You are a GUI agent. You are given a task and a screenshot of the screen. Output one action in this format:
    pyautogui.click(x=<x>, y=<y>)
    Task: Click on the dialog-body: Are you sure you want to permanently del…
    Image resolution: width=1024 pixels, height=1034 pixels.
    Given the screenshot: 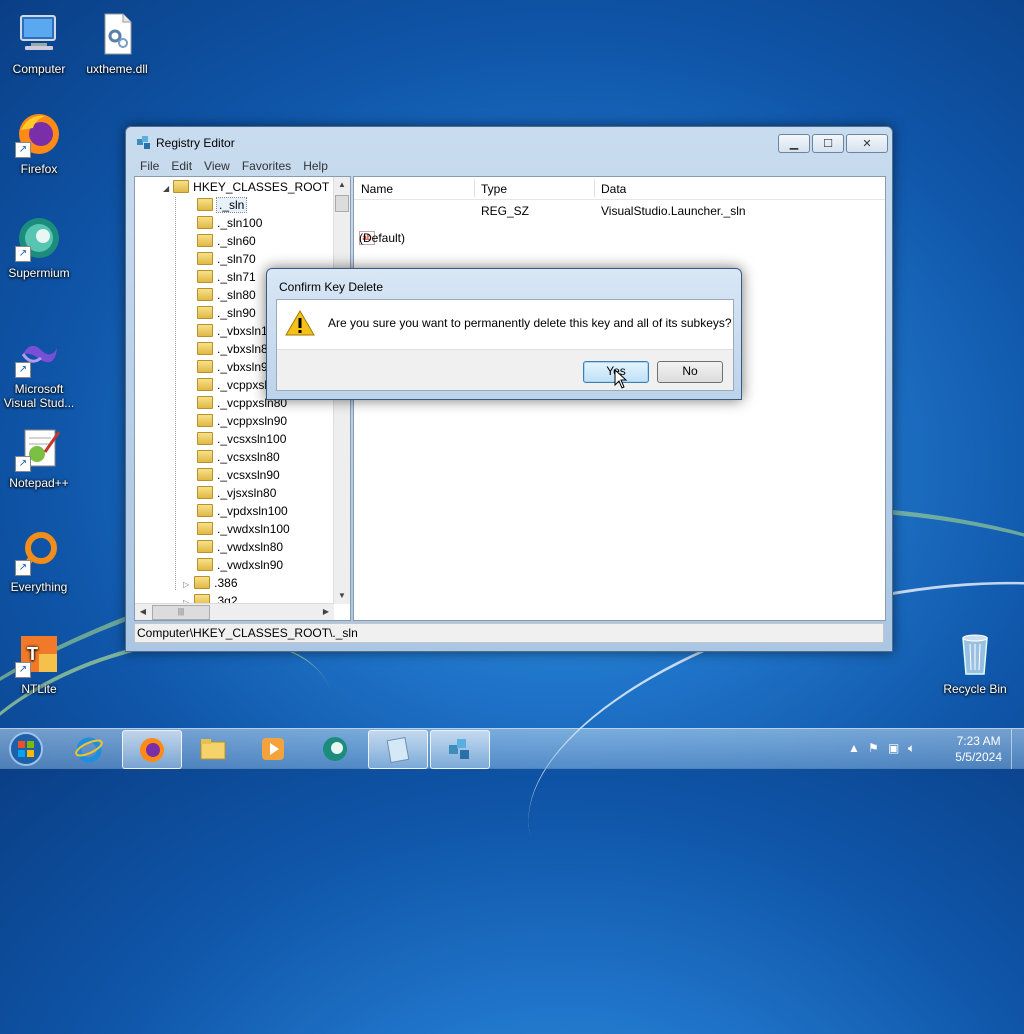 What is the action you would take?
    pyautogui.click(x=505, y=345)
    